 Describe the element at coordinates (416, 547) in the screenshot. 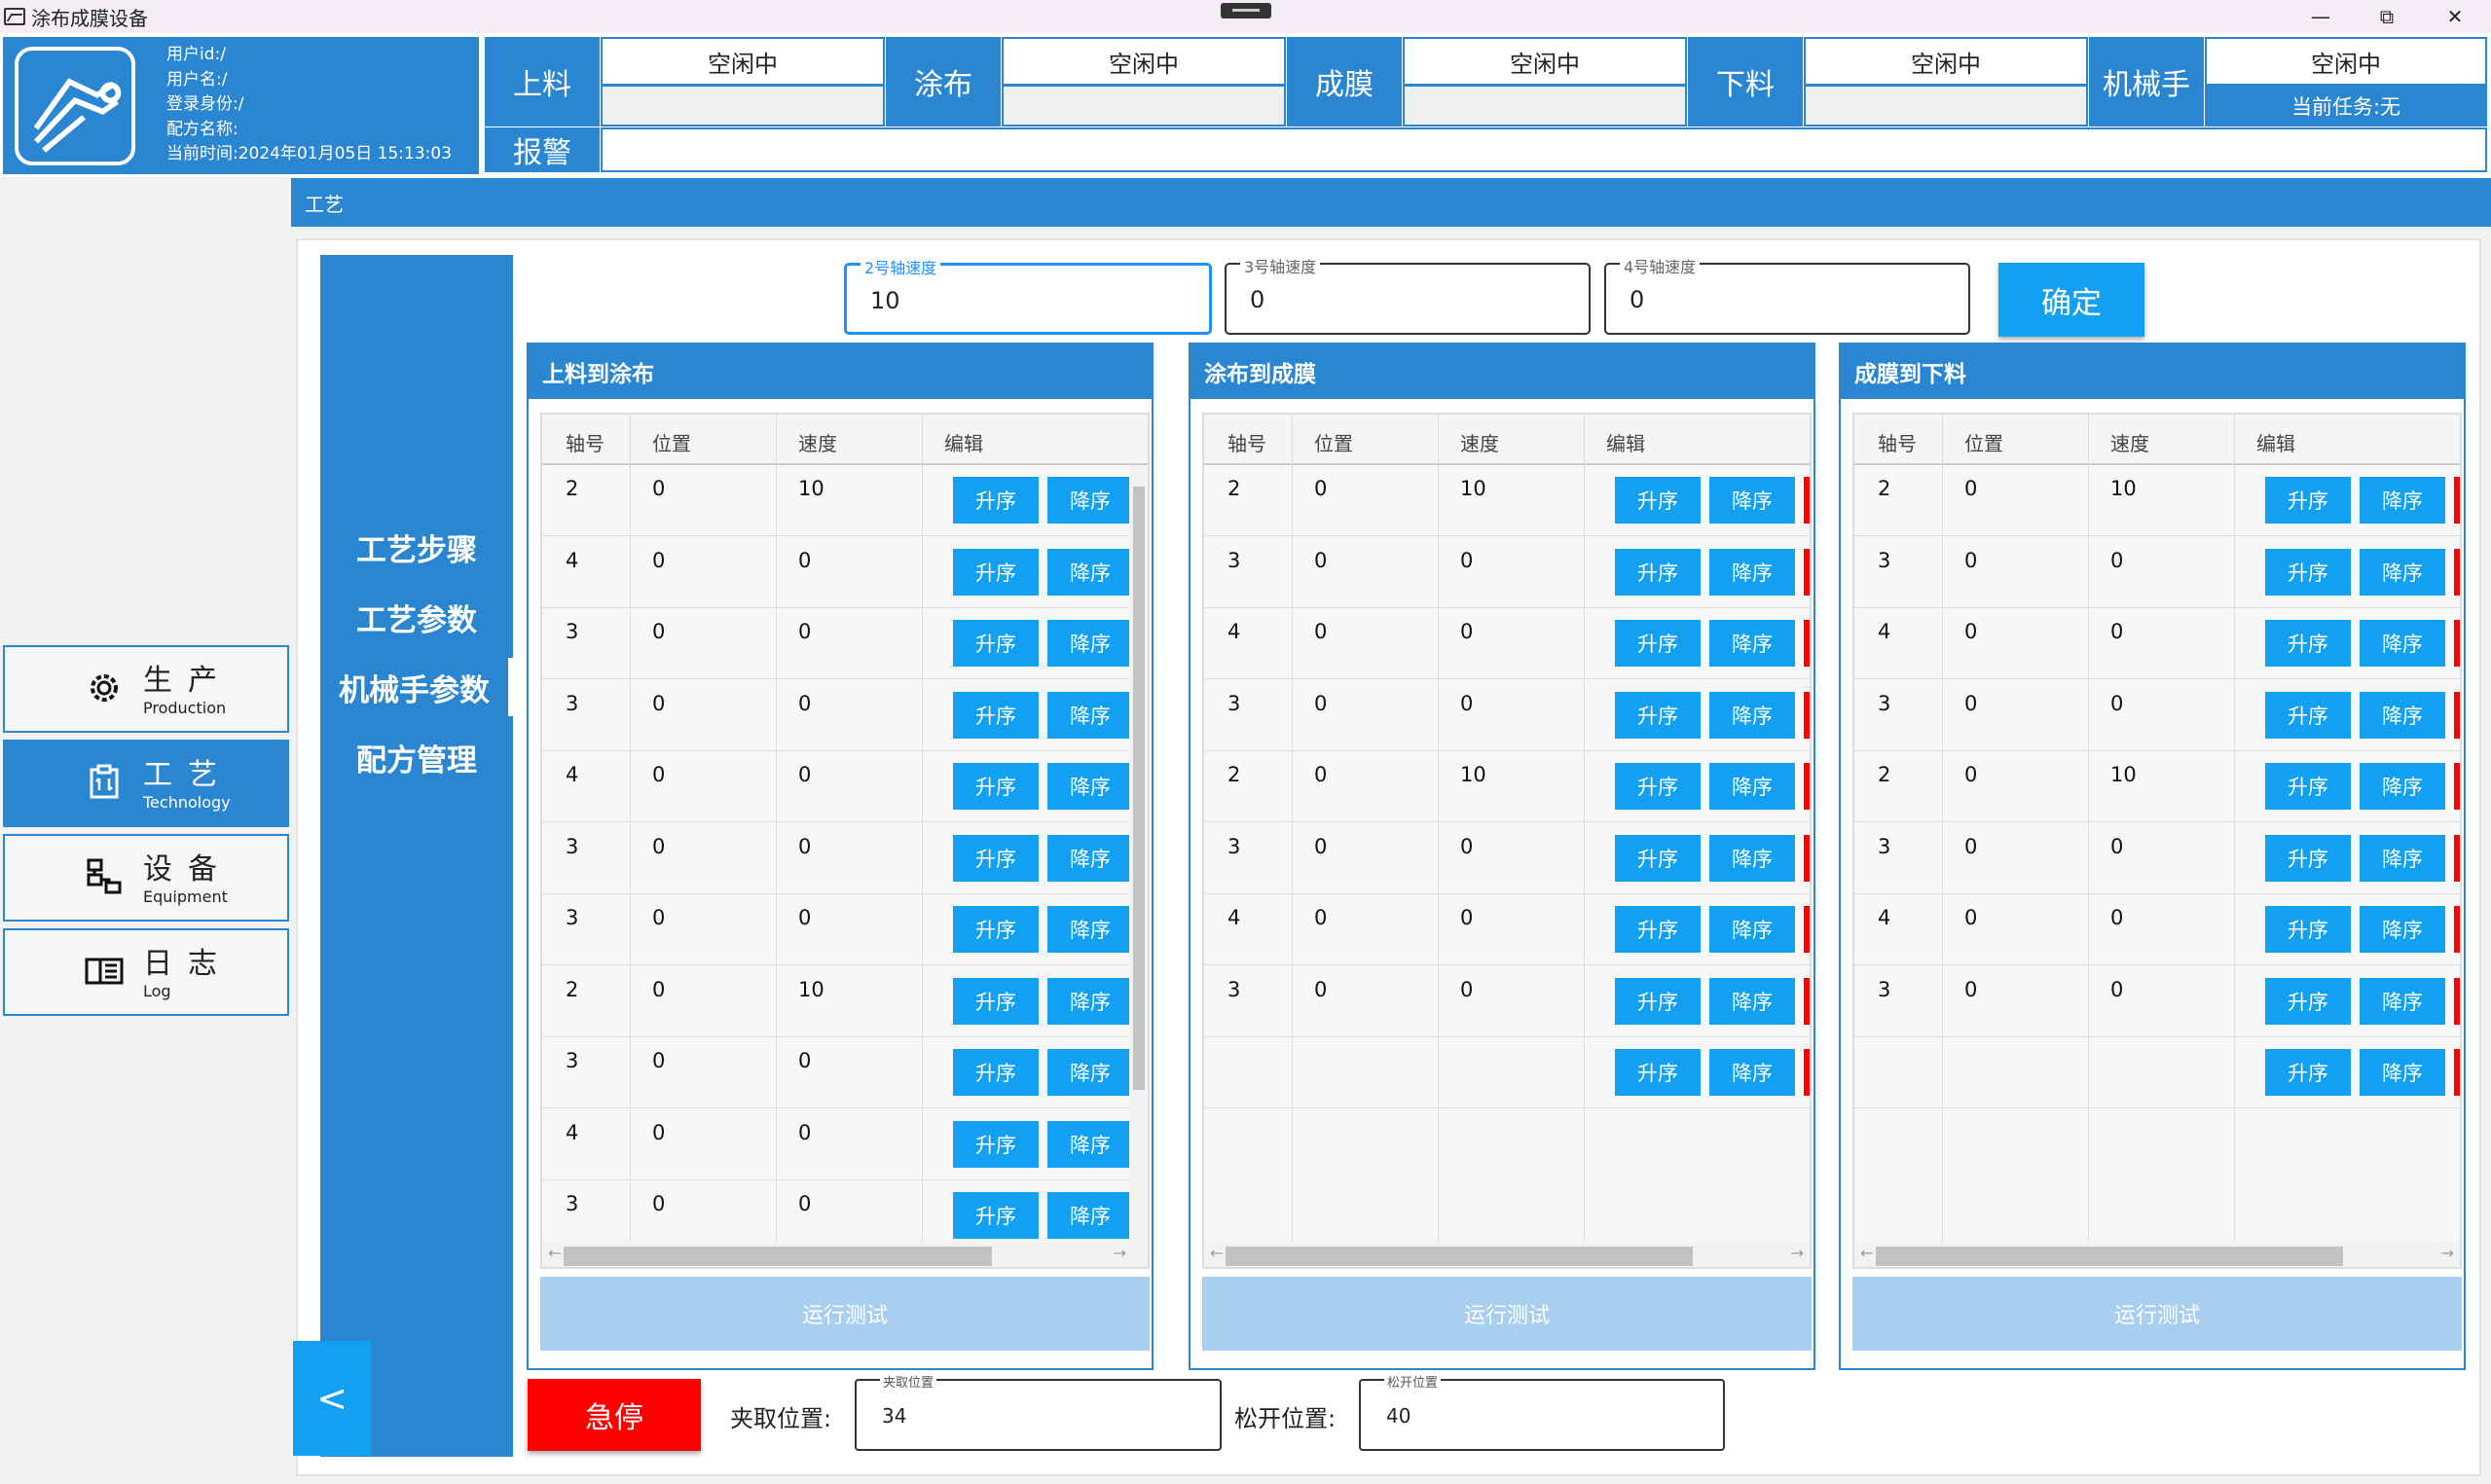

I see `tab-process-steps: 工艺步骤` at that location.